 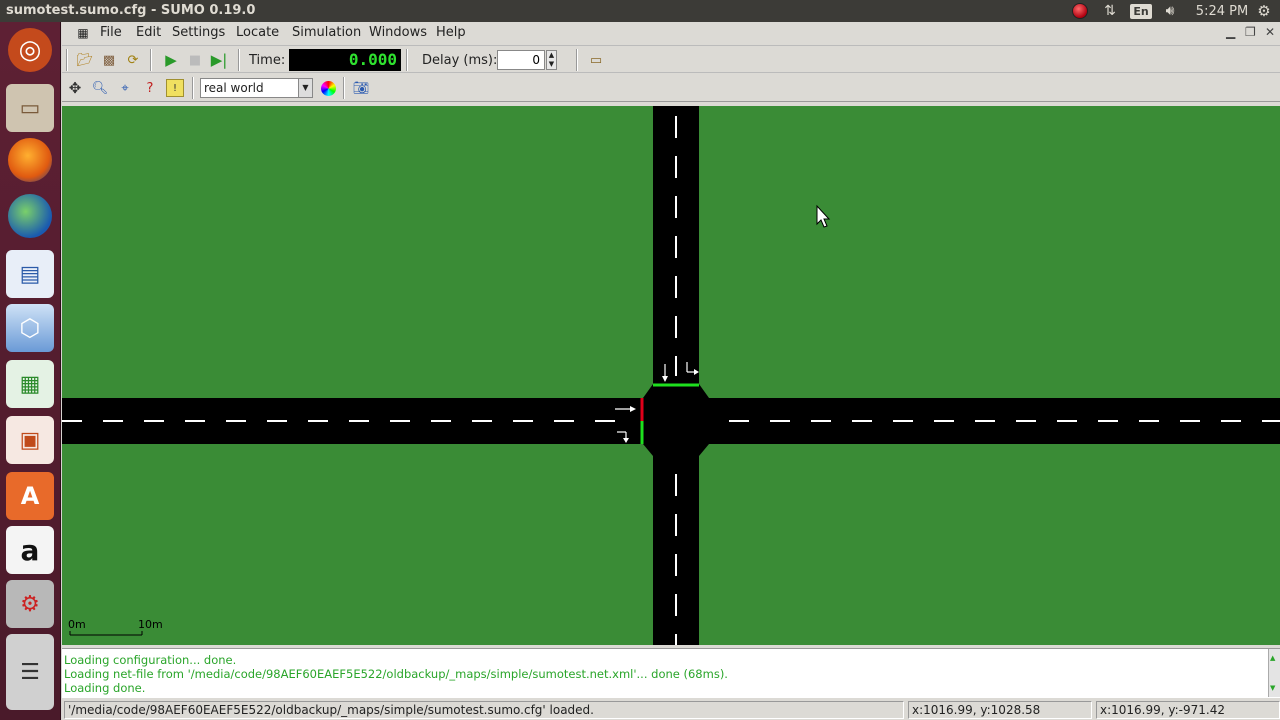 I want to click on keyboard-layout-indicator: En, so click(x=1141, y=11).